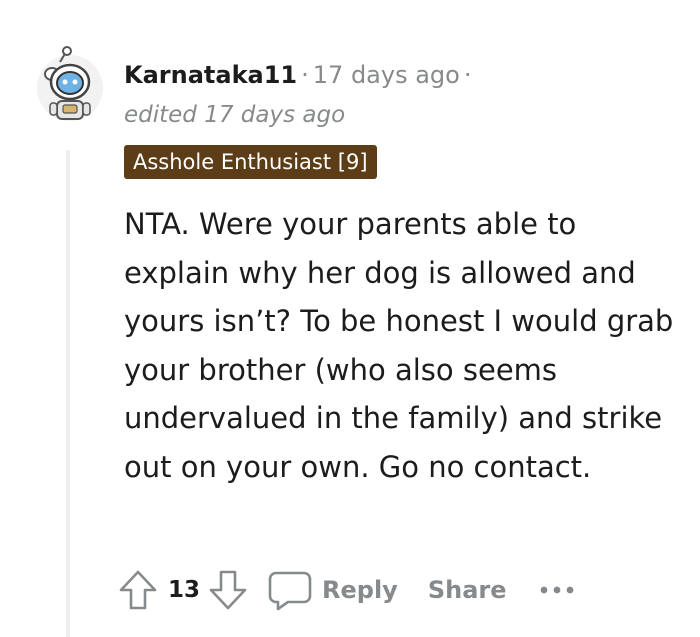 Image resolution: width=700 pixels, height=637 pixels. Describe the element at coordinates (250, 162) in the screenshot. I see `user-flair: Asshole Enthusiast [9]` at that location.